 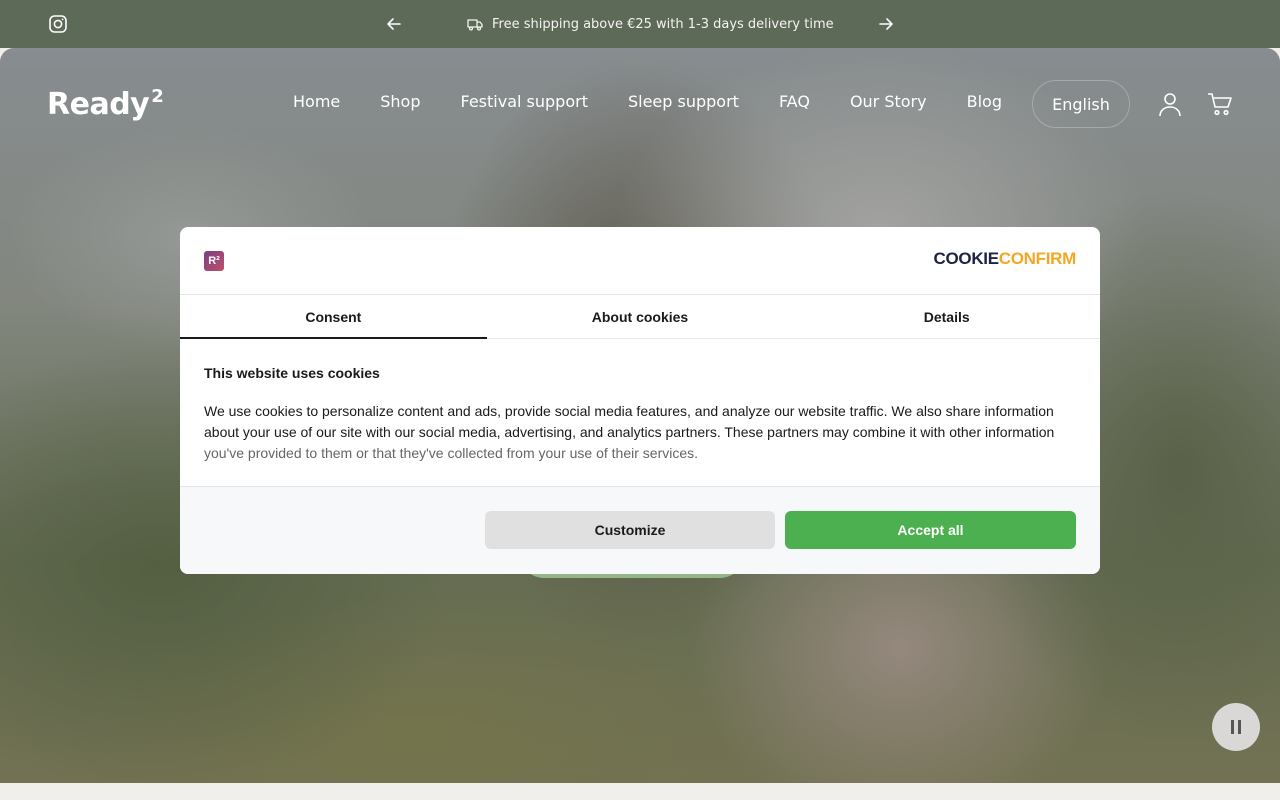 I want to click on tab-details: Details, so click(x=946, y=316).